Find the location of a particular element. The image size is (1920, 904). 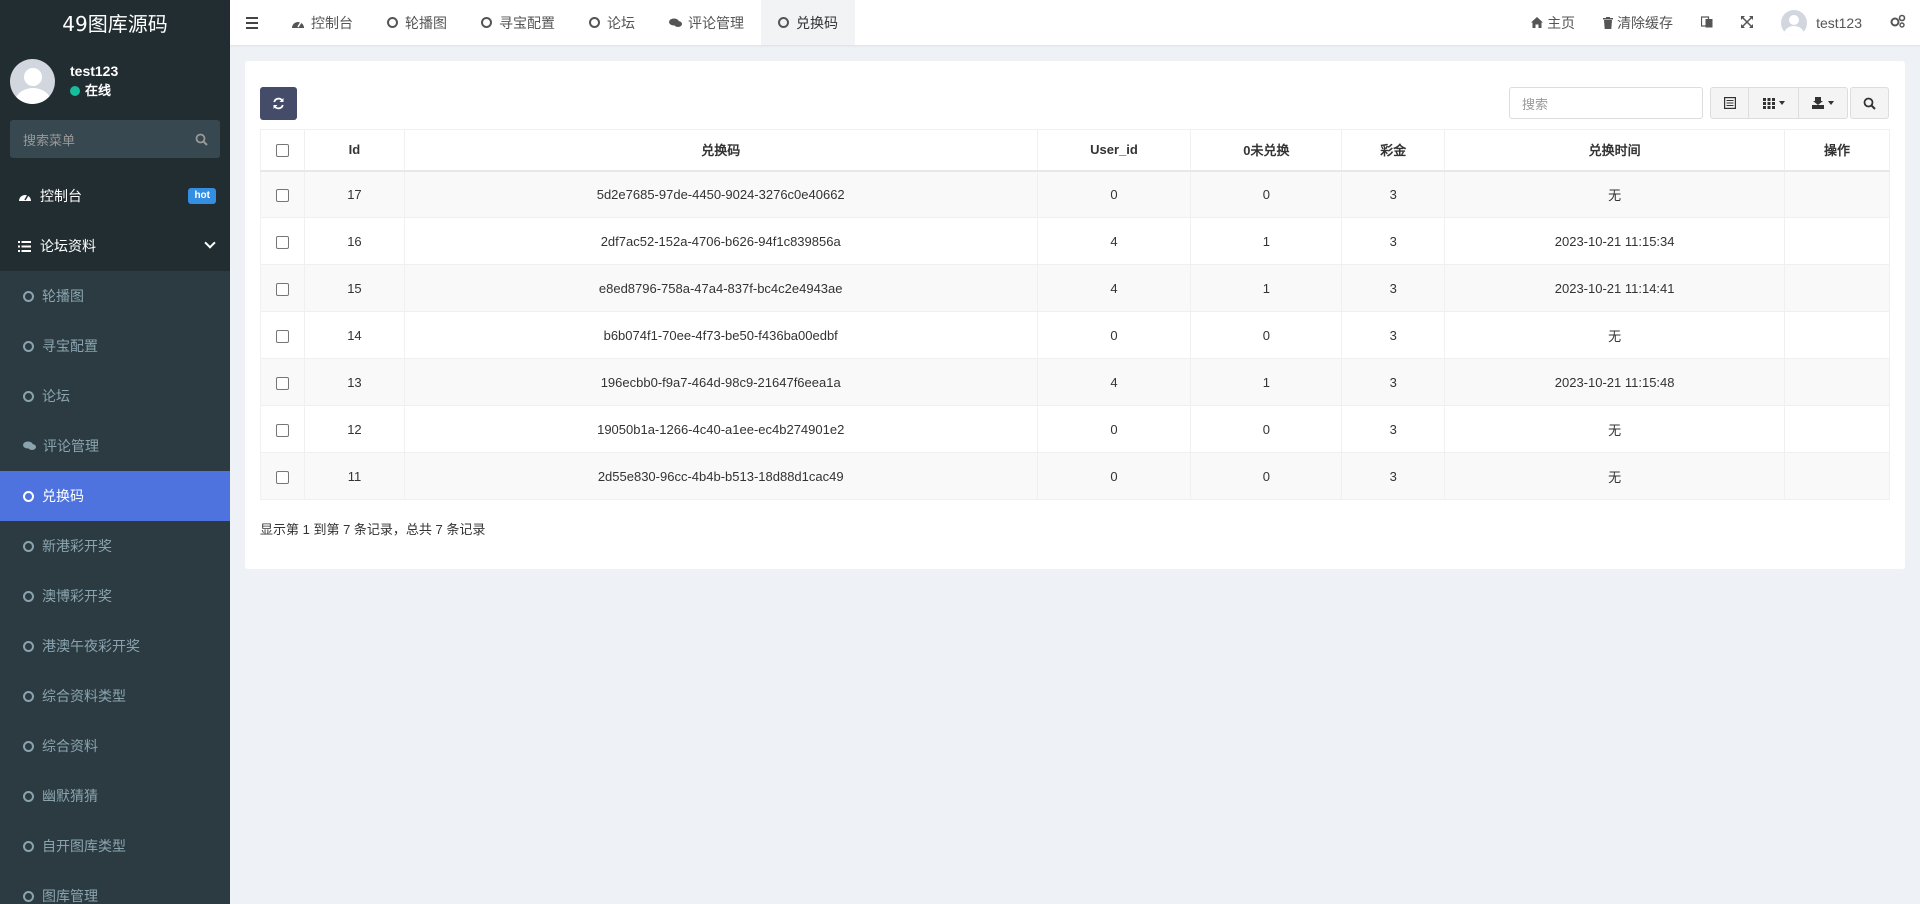

online-dot-icon is located at coordinates (75, 91).